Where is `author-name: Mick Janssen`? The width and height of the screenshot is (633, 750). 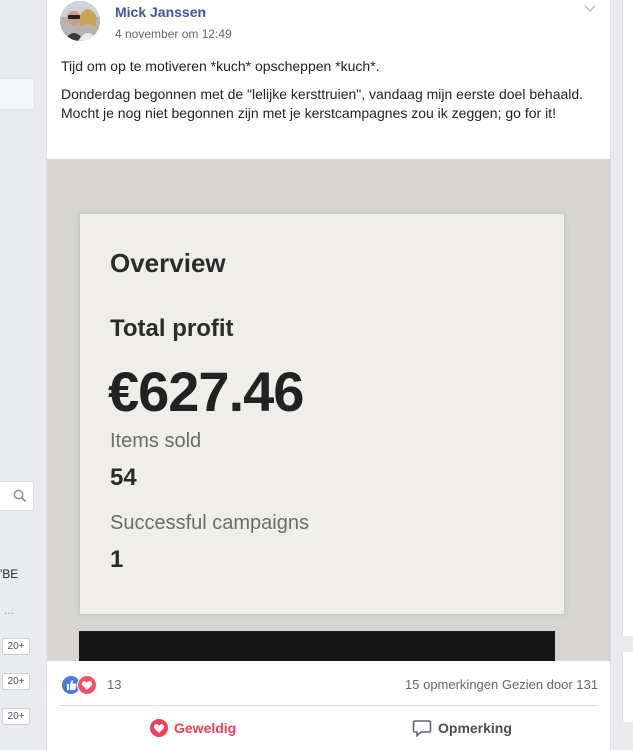 author-name: Mick Janssen is located at coordinates (160, 12).